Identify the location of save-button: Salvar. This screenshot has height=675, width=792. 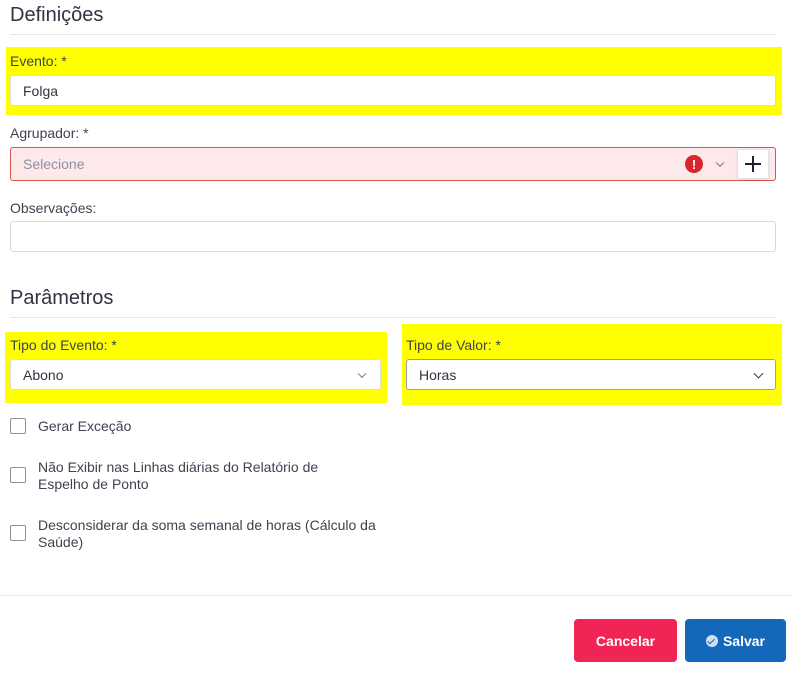
(735, 640).